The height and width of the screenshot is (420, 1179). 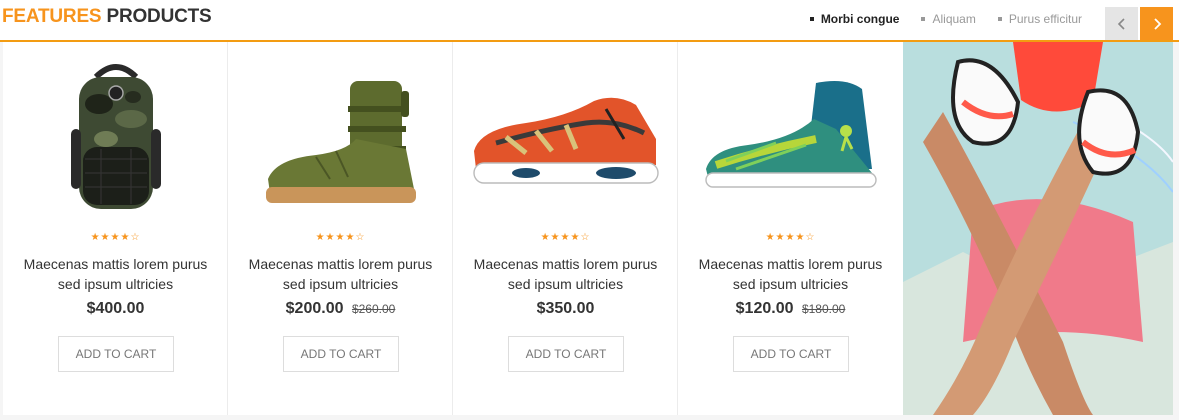 I want to click on price-block: $350.00, so click(x=565, y=309).